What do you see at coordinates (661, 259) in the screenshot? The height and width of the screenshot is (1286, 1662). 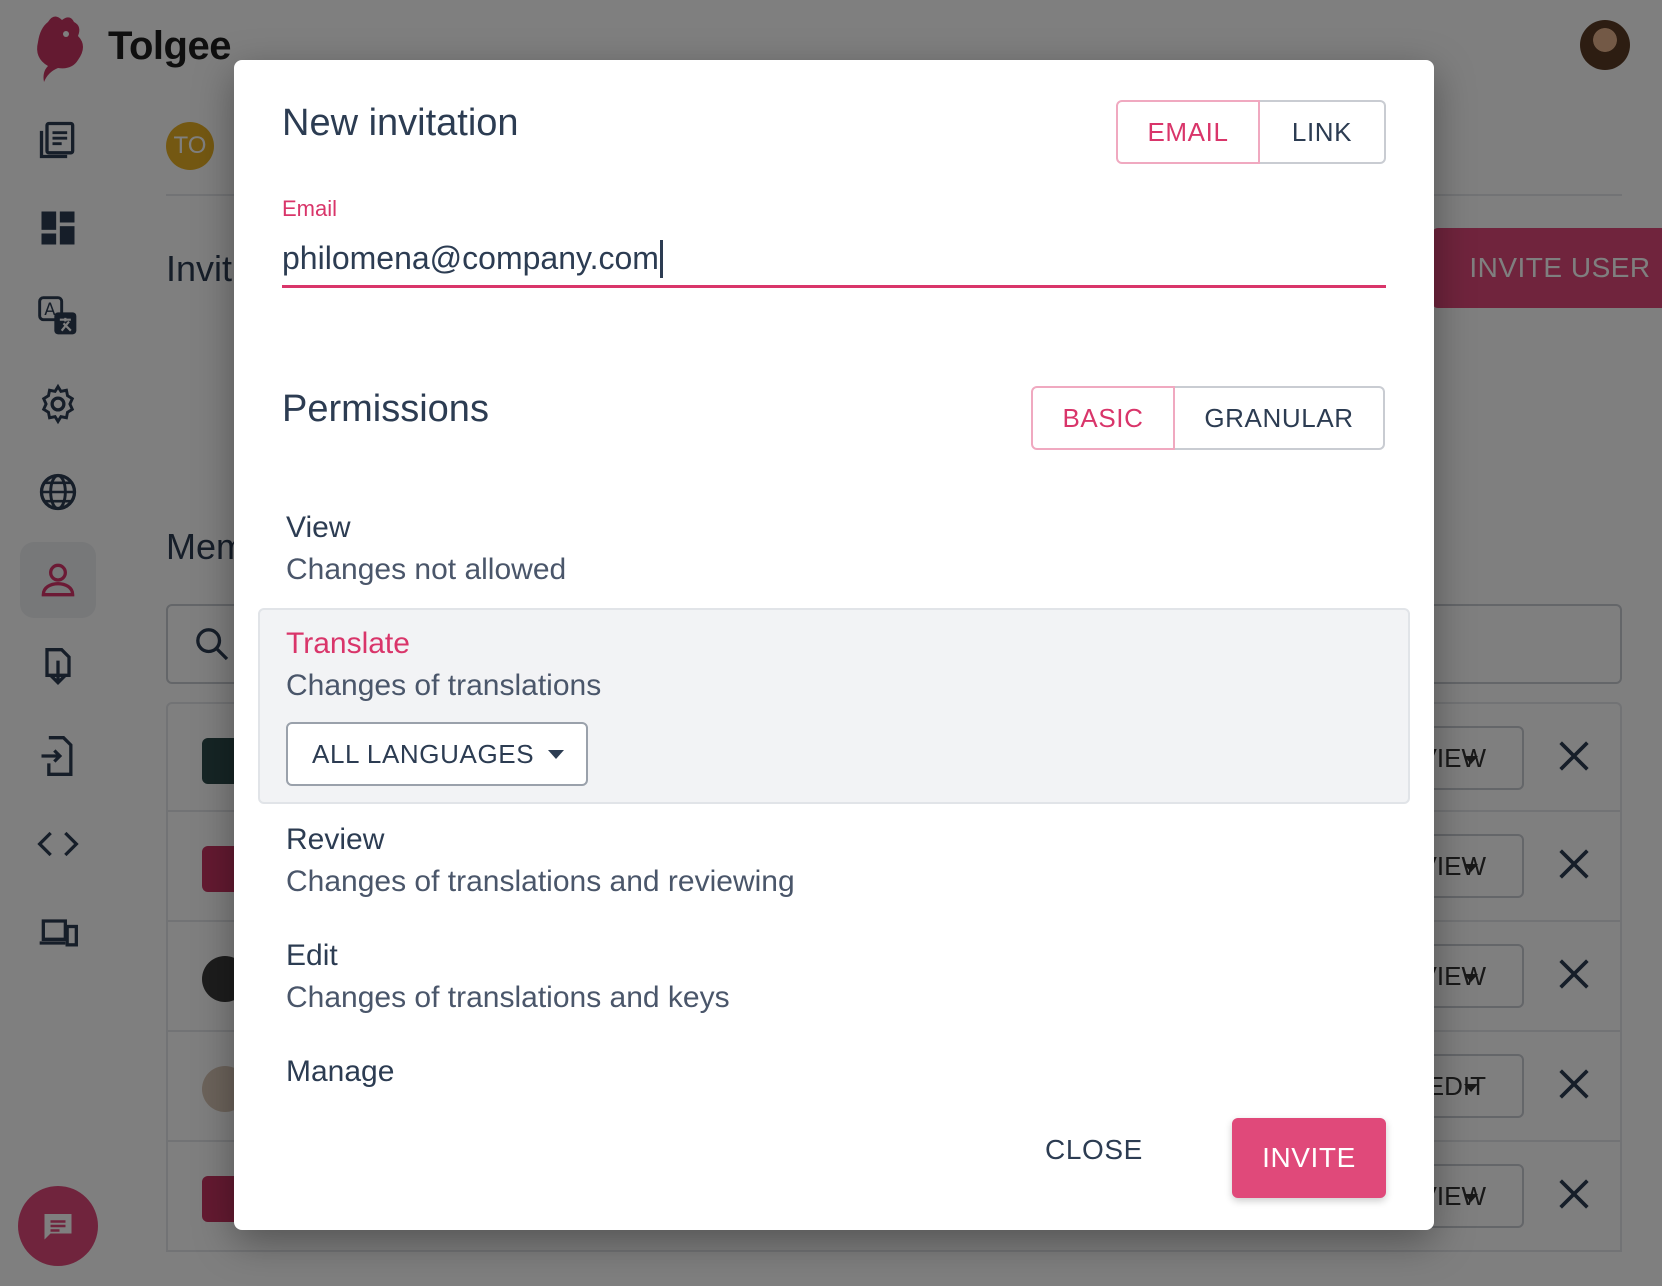 I see `text-caret` at bounding box center [661, 259].